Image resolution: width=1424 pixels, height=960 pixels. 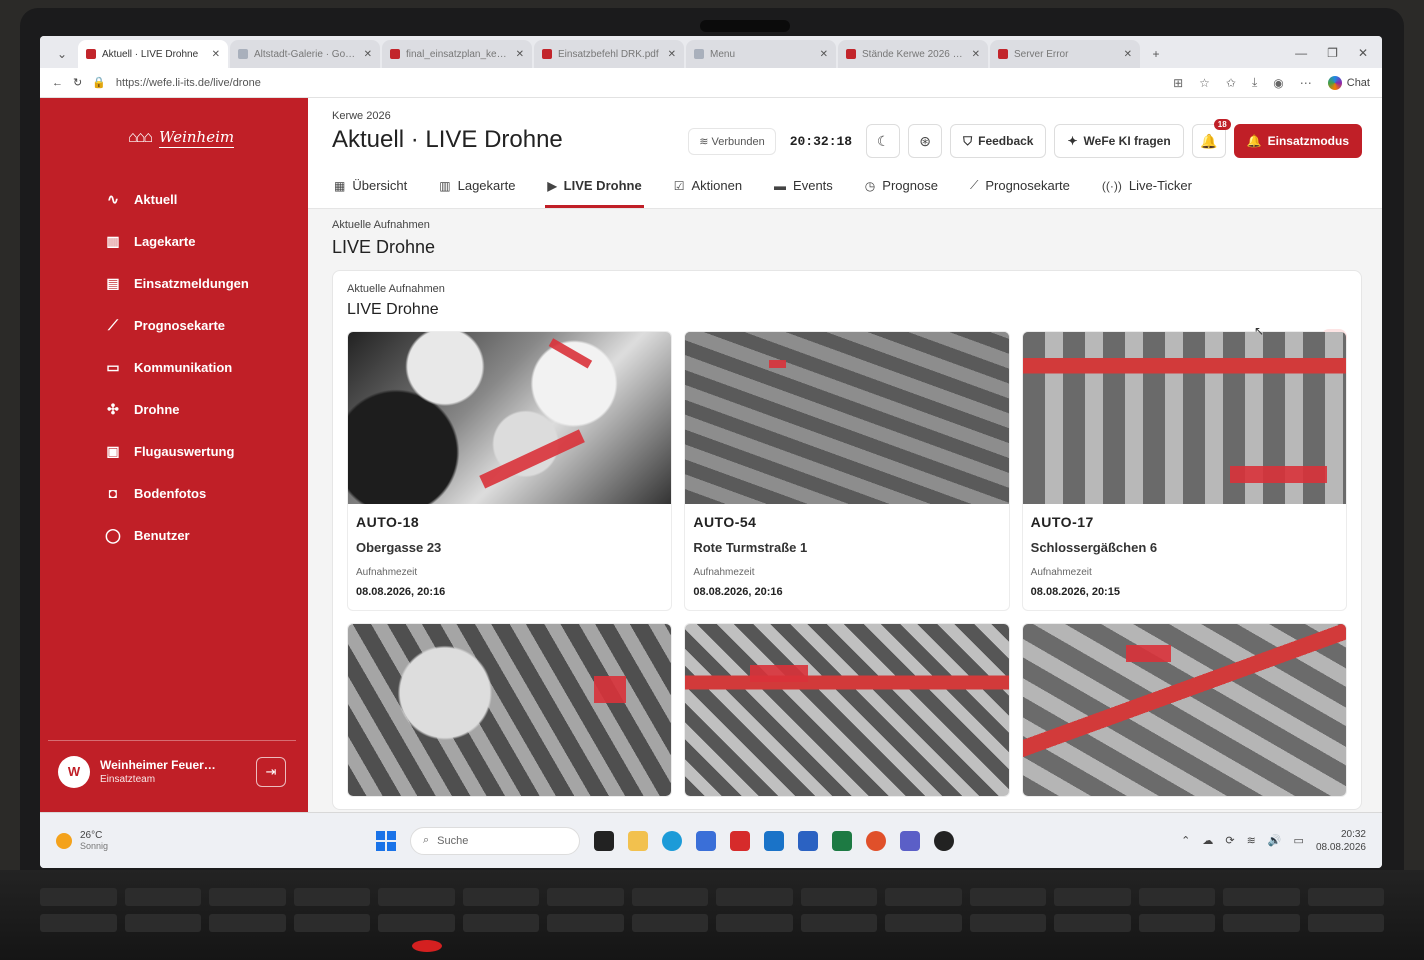 I want to click on hotspot-overlay, so click(x=777, y=364).